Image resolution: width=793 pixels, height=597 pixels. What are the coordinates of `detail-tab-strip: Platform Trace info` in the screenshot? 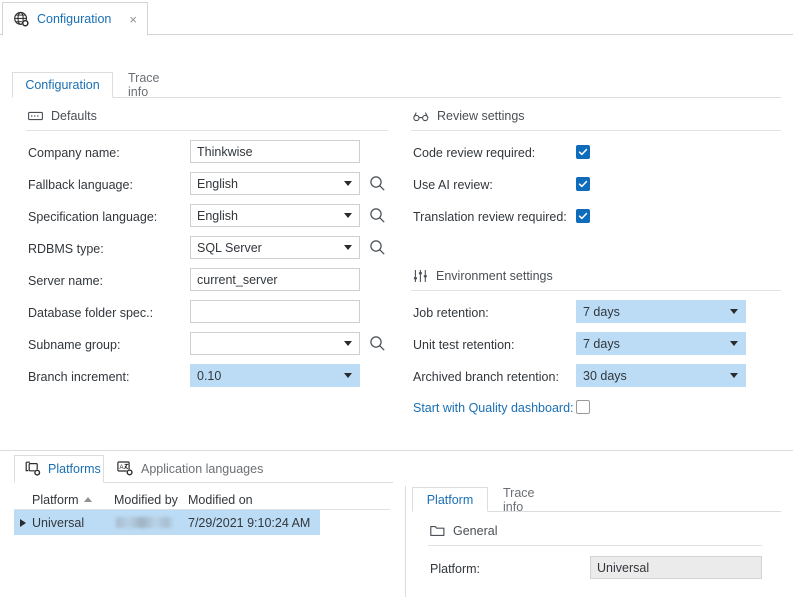 It's located at (596, 500).